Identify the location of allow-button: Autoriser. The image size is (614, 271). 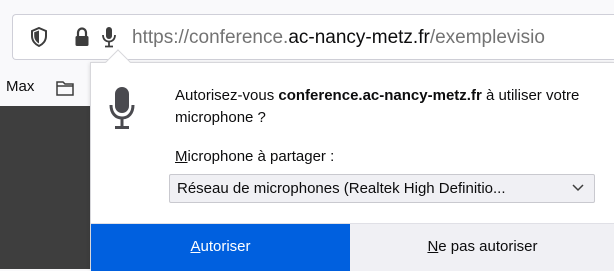
(220, 247).